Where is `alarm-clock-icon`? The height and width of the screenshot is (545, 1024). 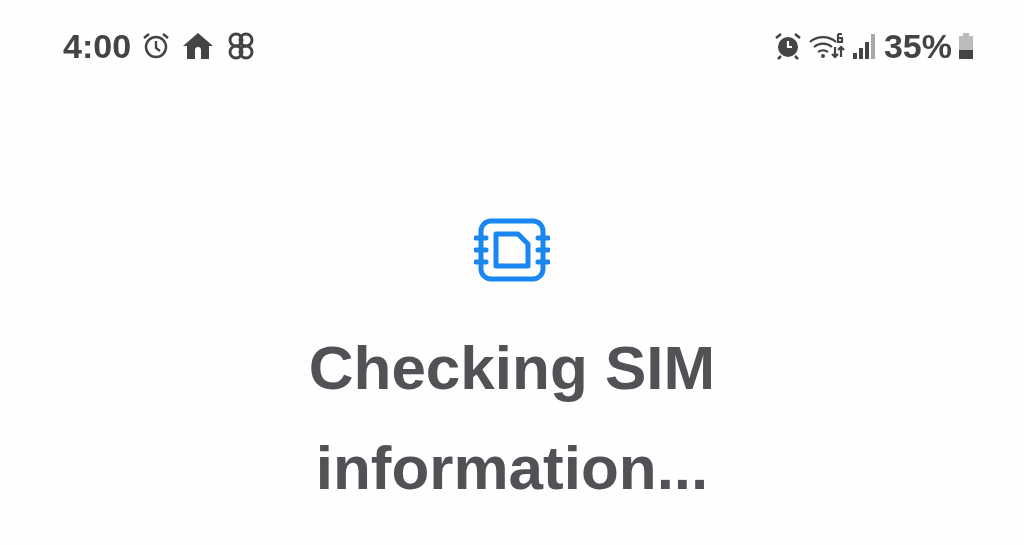 alarm-clock-icon is located at coordinates (787, 46).